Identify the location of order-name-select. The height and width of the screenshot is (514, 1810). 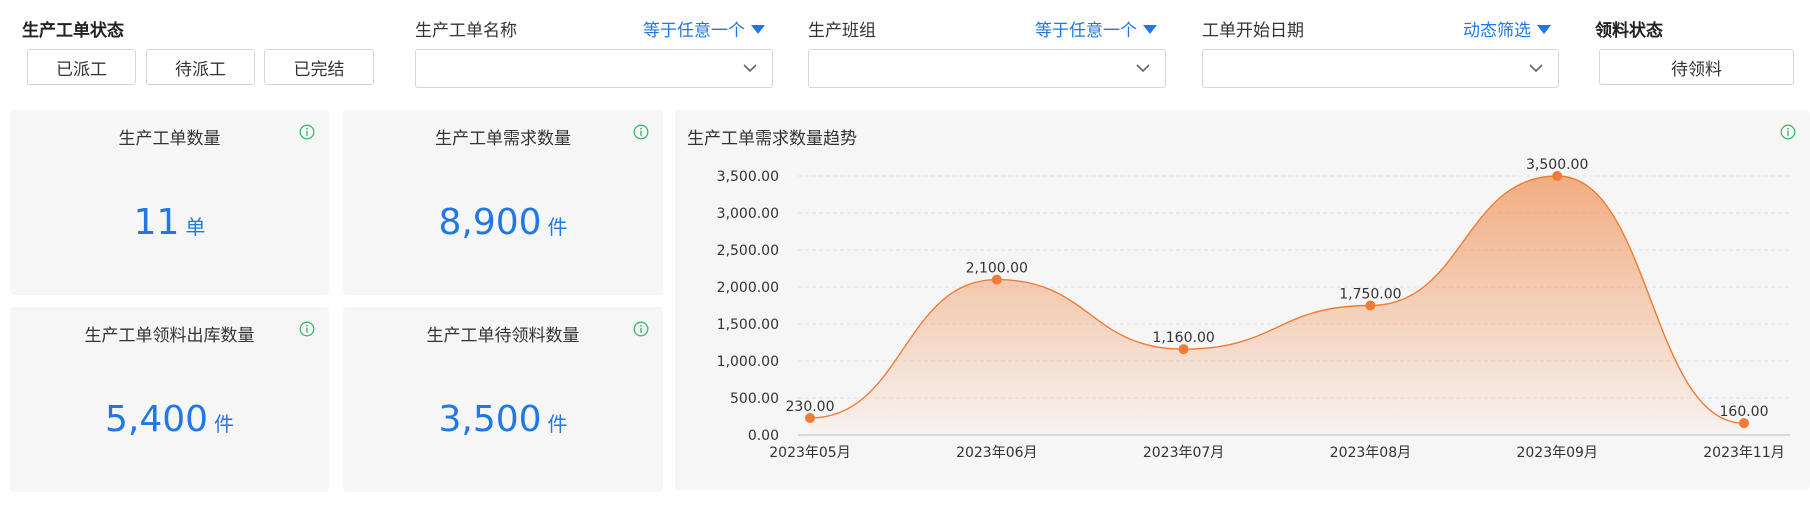
(594, 68).